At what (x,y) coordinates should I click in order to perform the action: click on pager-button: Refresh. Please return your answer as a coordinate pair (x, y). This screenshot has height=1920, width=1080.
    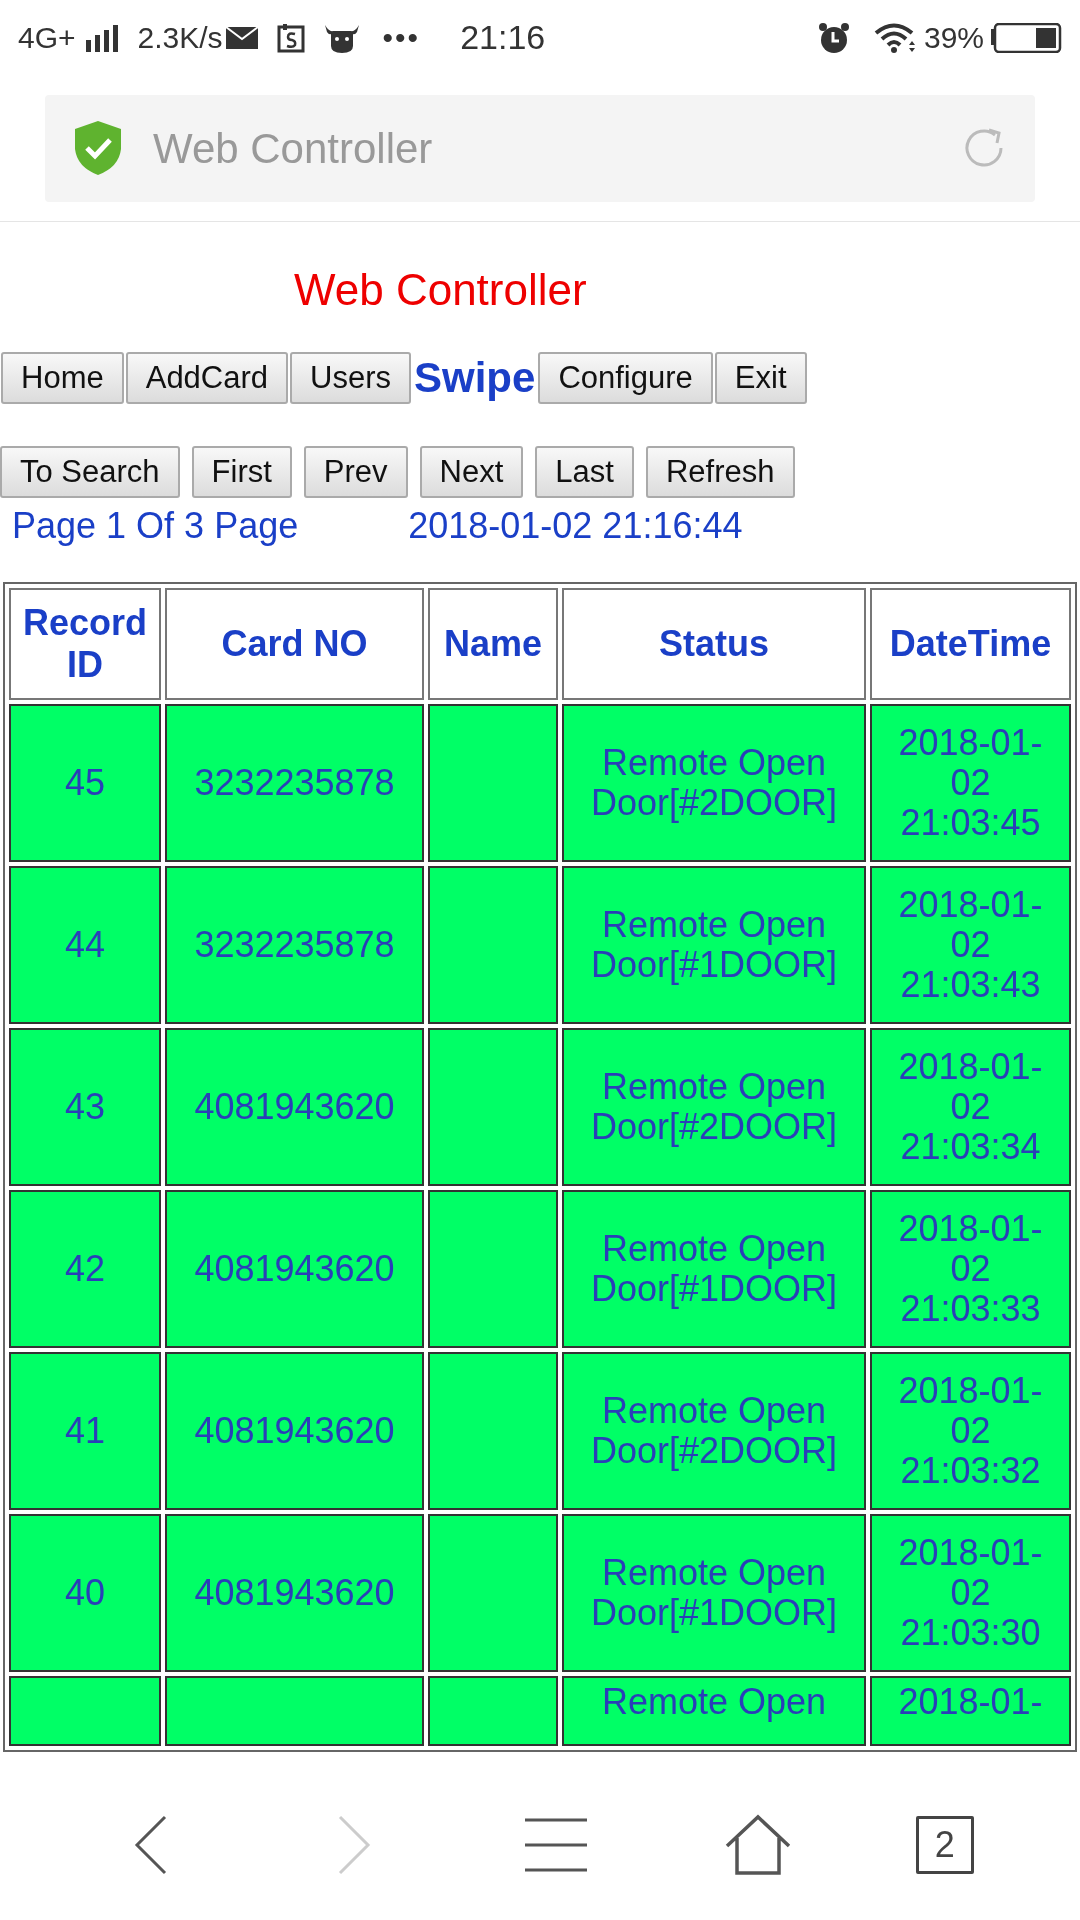
    Looking at the image, I should click on (720, 472).